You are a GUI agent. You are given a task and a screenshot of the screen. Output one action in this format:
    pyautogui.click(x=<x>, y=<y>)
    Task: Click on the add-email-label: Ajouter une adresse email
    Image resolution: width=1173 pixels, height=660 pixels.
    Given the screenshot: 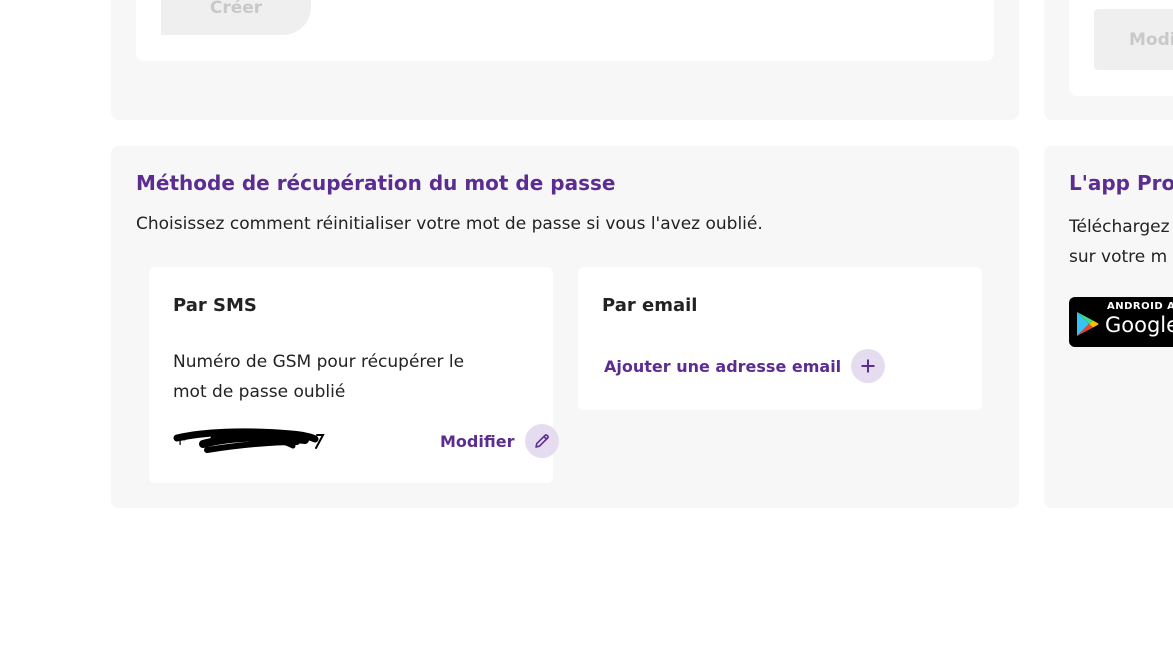 What is the action you would take?
    pyautogui.click(x=723, y=366)
    